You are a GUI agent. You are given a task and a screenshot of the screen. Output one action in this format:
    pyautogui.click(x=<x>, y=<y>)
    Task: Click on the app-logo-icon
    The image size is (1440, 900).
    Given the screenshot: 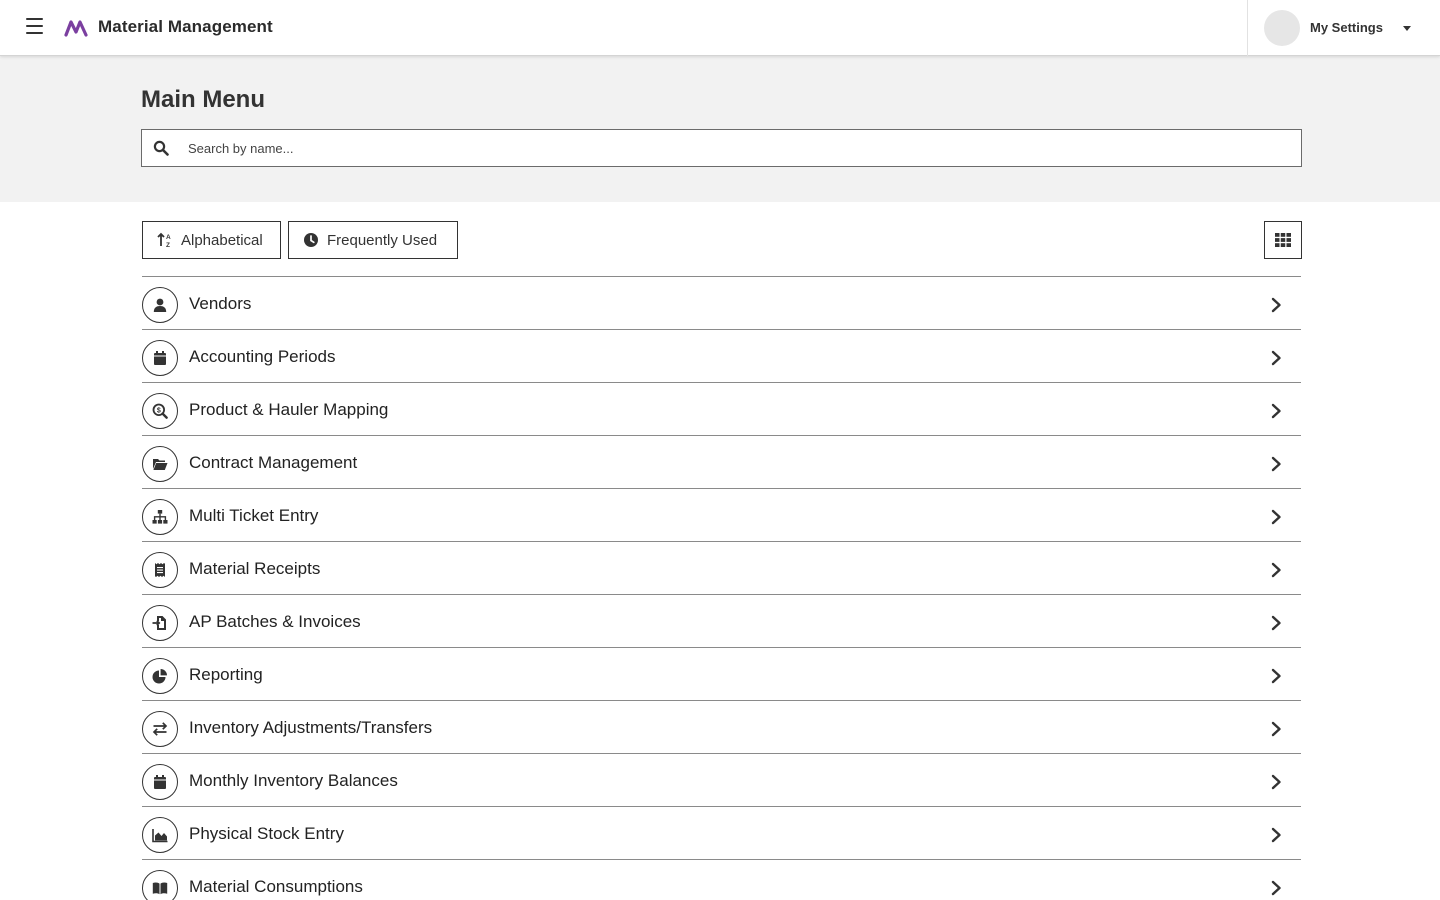 What is the action you would take?
    pyautogui.click(x=76, y=28)
    